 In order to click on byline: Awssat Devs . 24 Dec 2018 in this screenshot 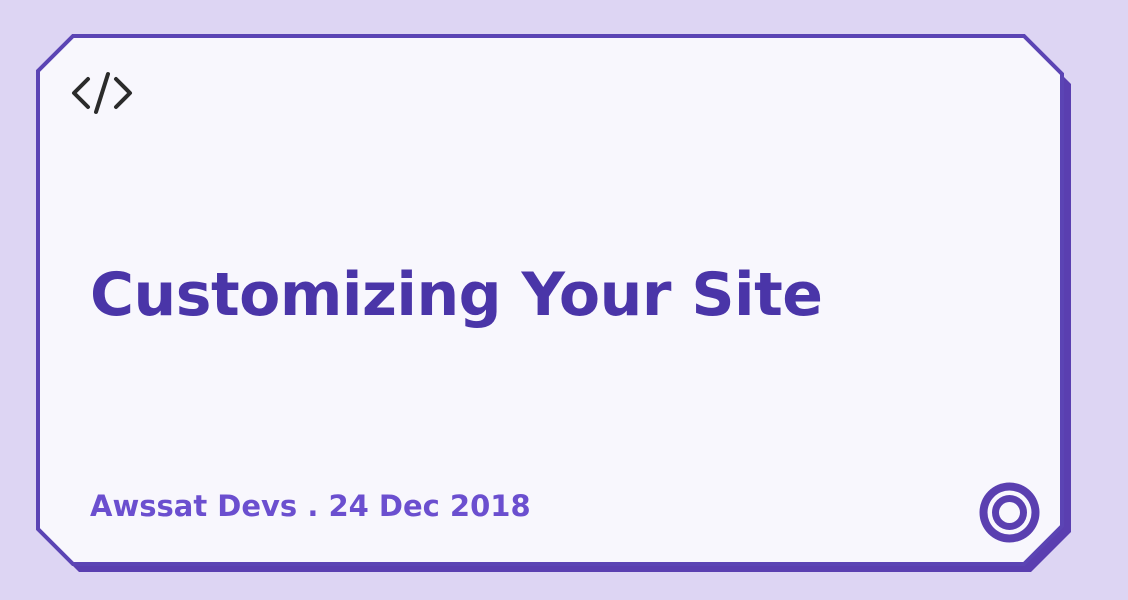, I will do `click(310, 506)`.